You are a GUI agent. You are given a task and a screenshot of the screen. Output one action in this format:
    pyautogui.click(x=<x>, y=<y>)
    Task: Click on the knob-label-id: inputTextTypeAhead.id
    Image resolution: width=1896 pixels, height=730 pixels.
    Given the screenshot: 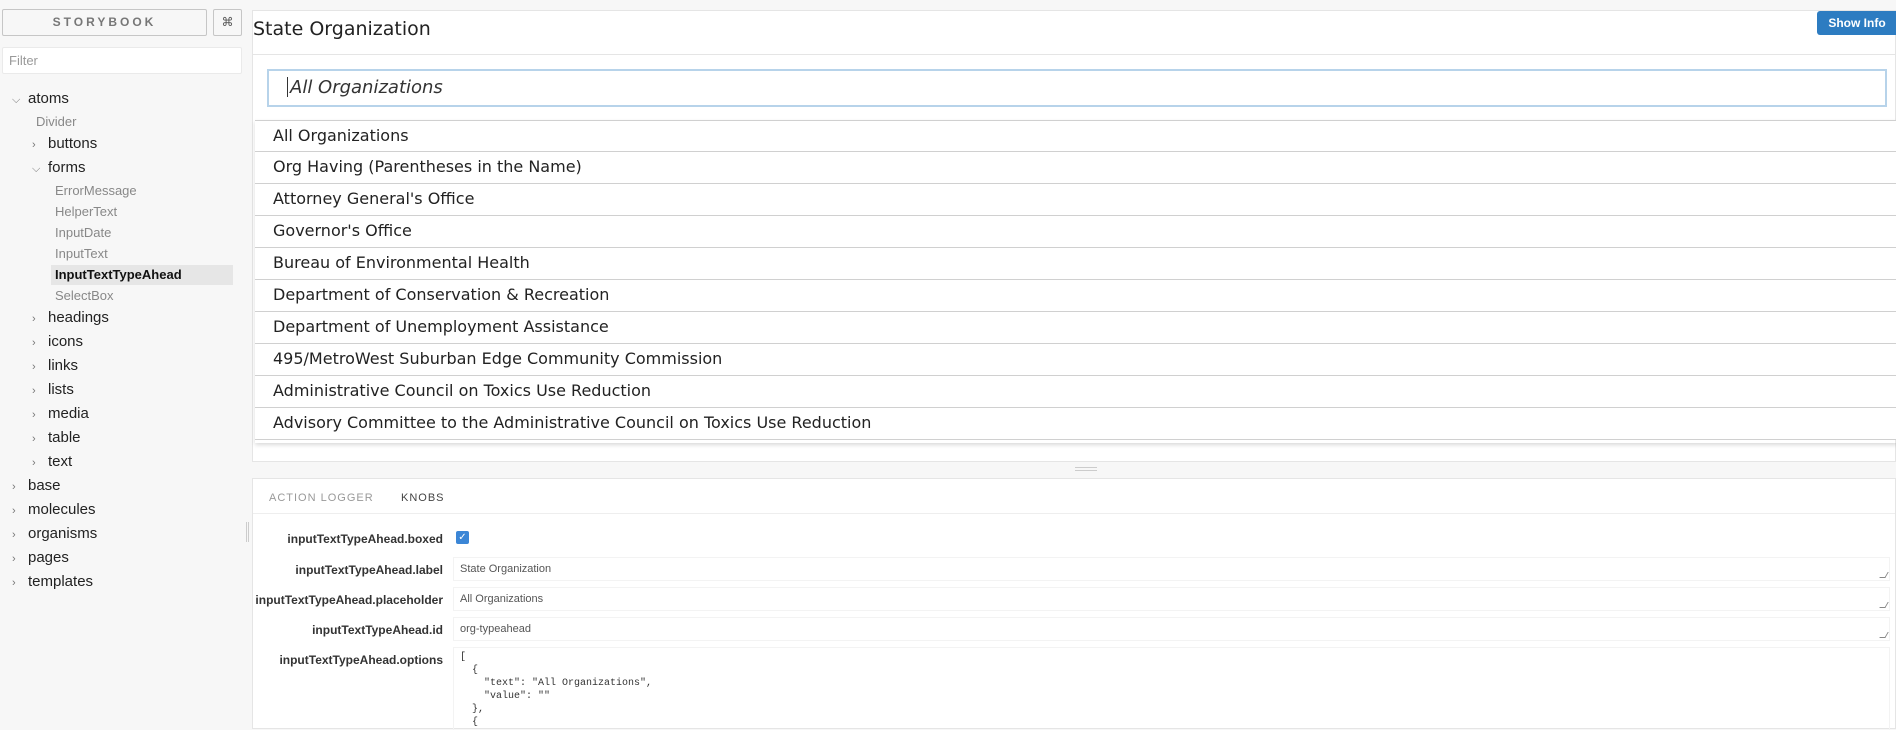 What is the action you would take?
    pyautogui.click(x=377, y=630)
    